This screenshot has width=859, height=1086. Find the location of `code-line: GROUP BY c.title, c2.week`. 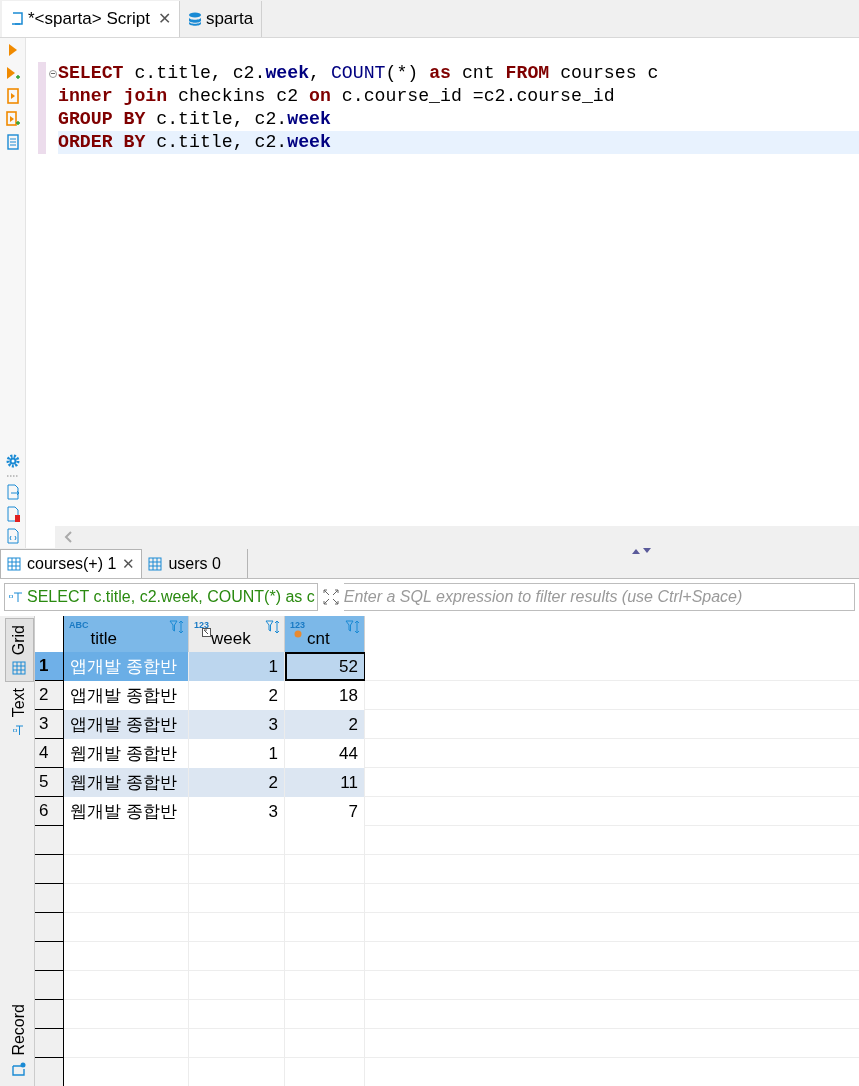

code-line: GROUP BY c.title, c2.week is located at coordinates (194, 119).